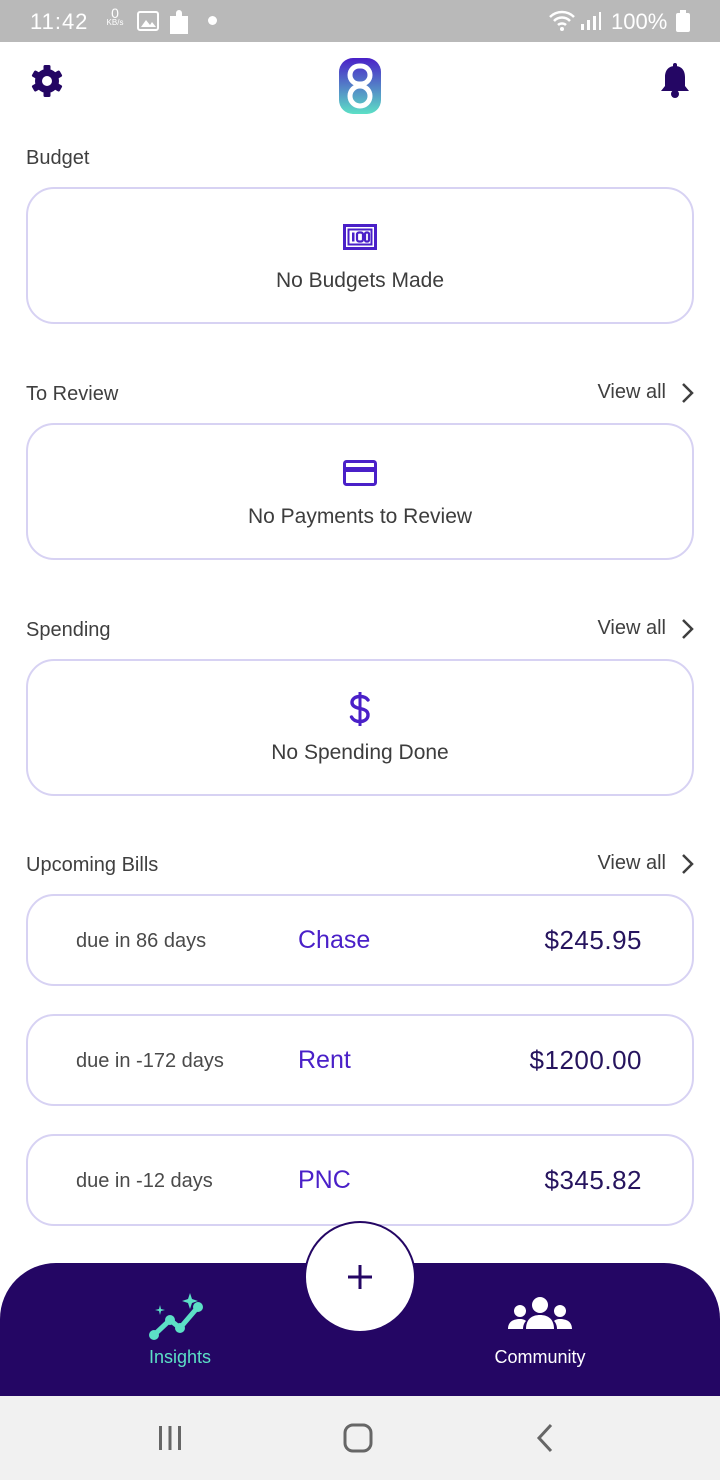 The width and height of the screenshot is (720, 1480). I want to click on net-speed-value: 0, so click(115, 13).